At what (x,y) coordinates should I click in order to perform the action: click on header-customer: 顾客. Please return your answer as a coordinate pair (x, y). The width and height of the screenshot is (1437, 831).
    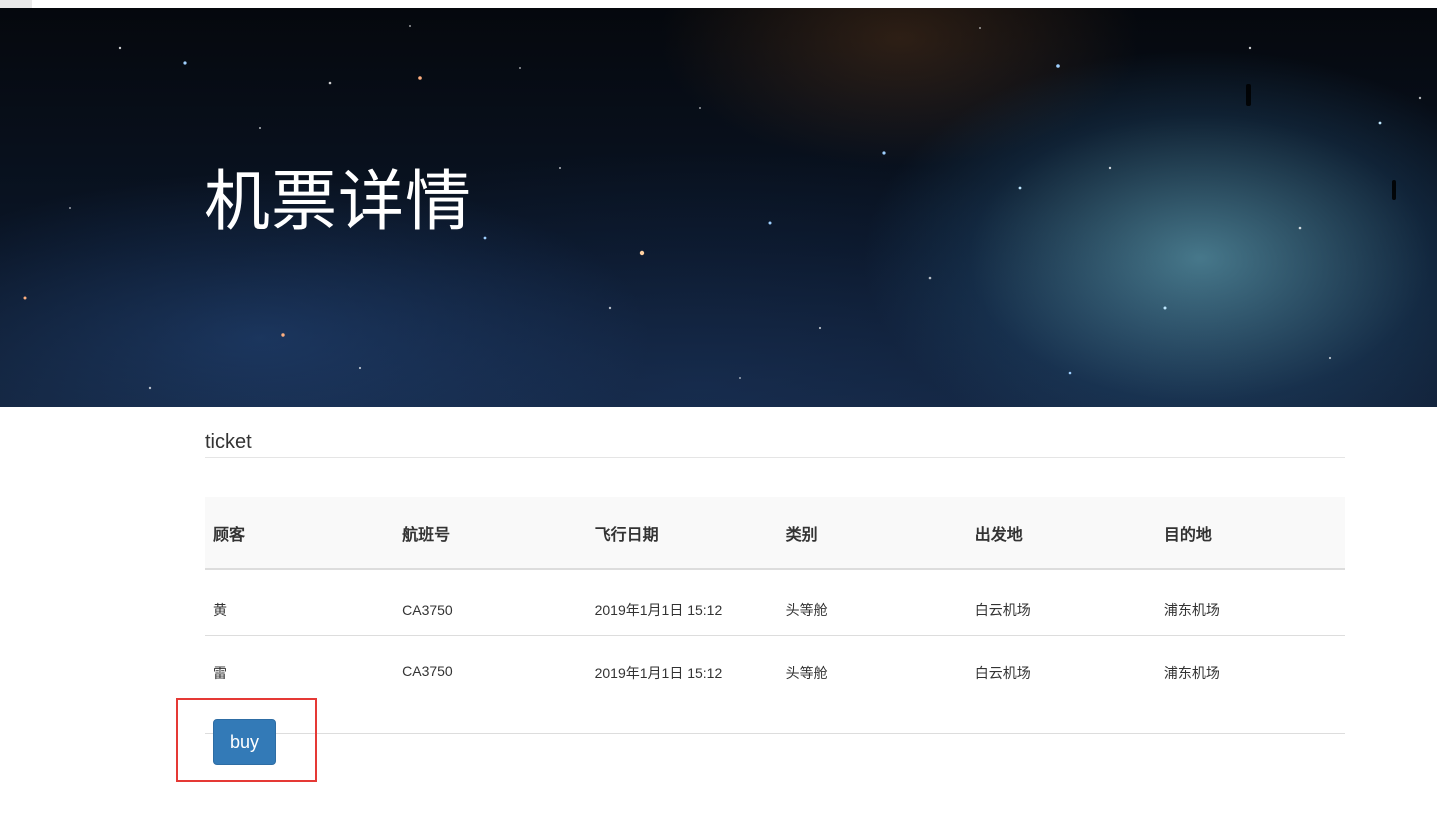
    Looking at the image, I should click on (300, 533).